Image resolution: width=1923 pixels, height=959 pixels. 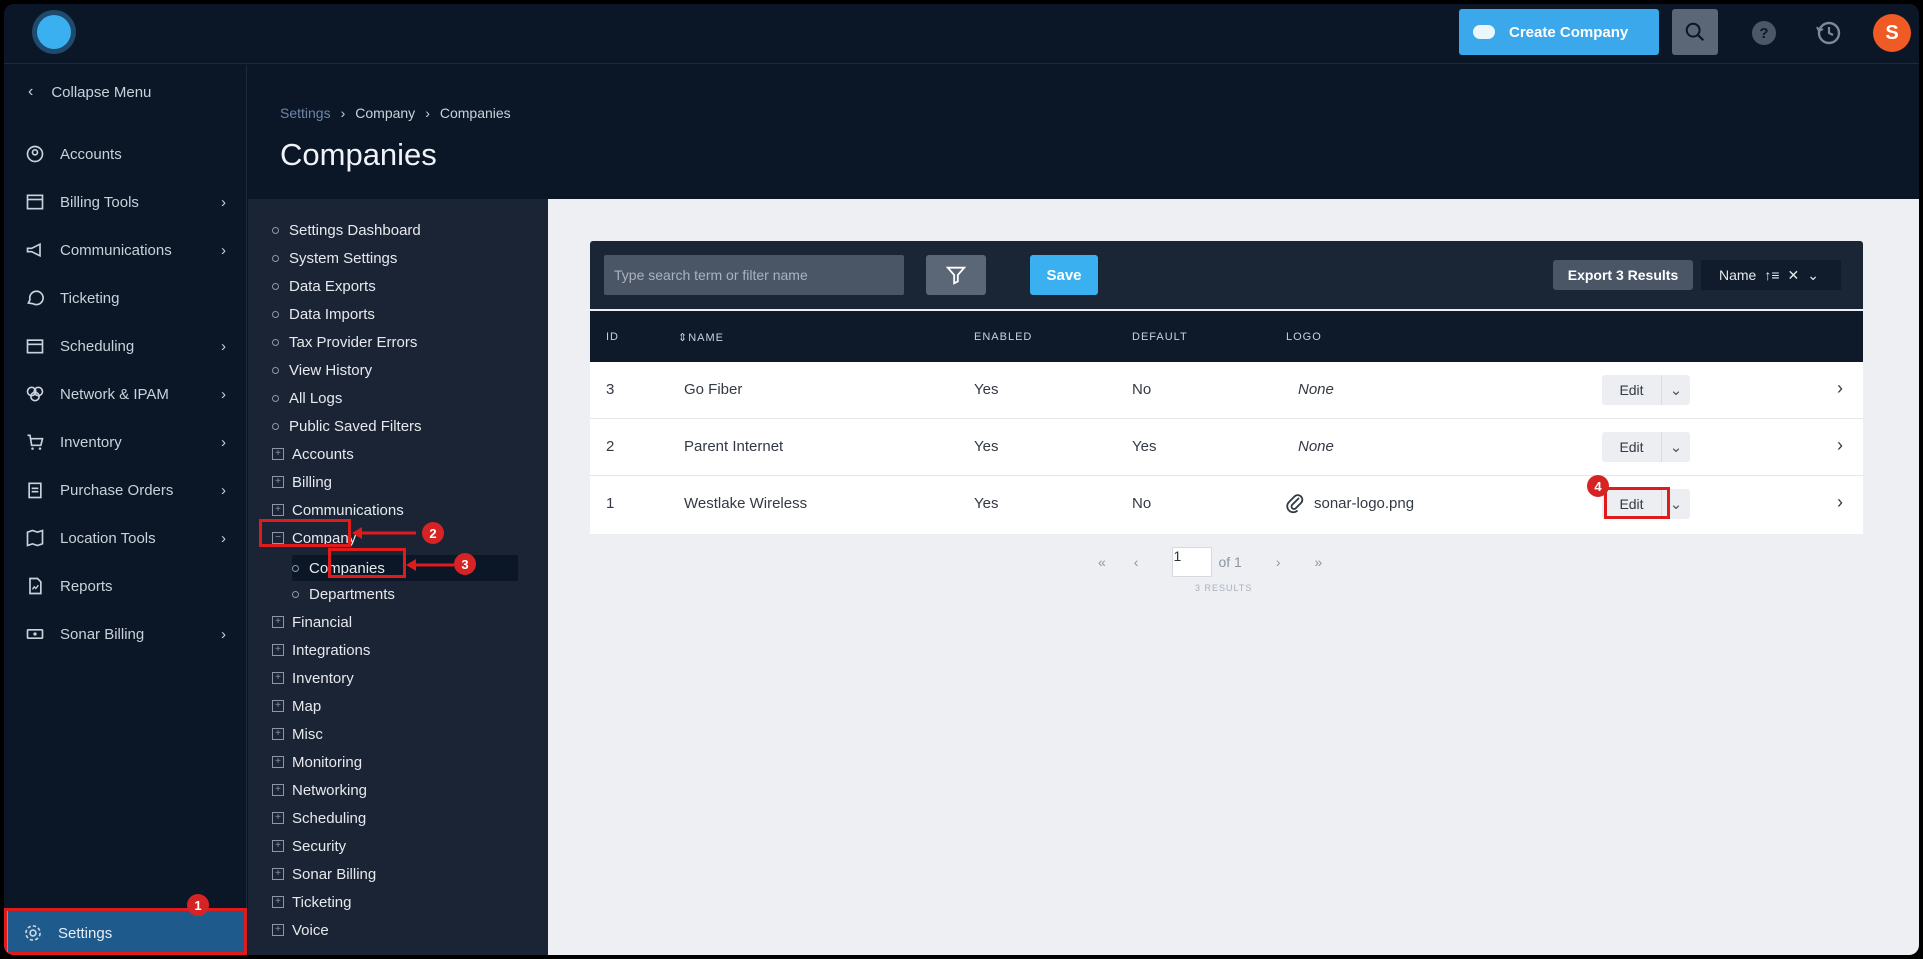 I want to click on column-header-logo: LOGO, so click(x=1304, y=337).